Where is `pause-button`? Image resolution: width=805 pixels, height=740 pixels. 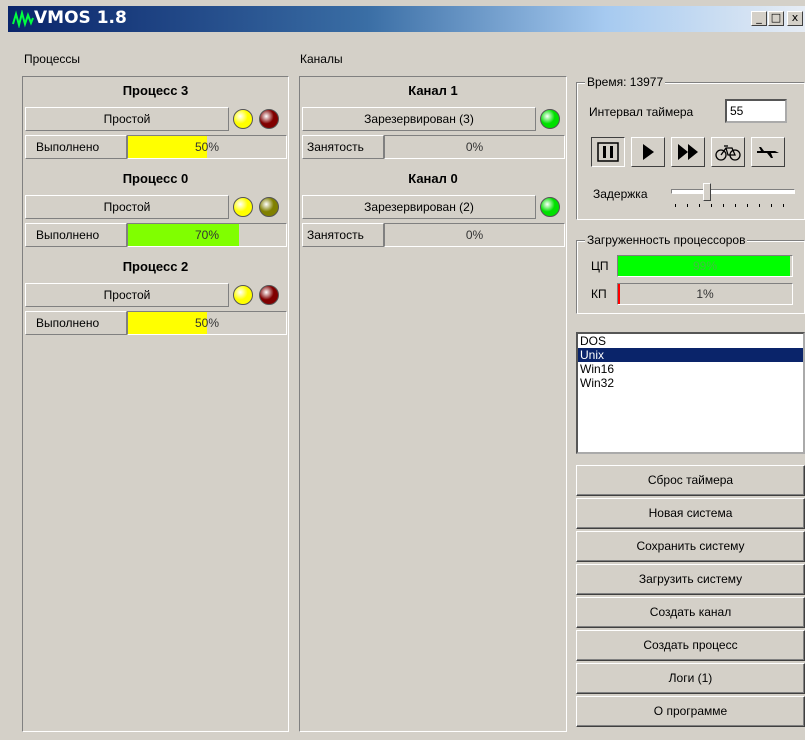 pause-button is located at coordinates (608, 152).